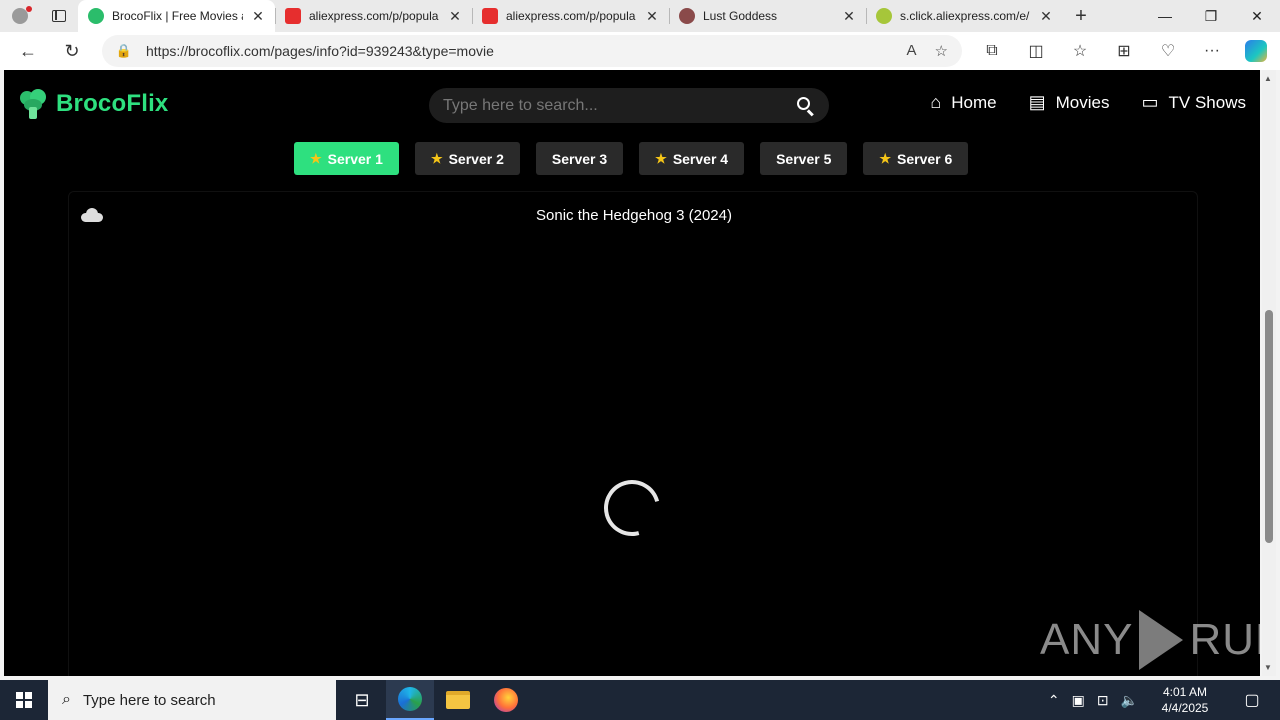  Describe the element at coordinates (20, 16) in the screenshot. I see `profile-button` at that location.